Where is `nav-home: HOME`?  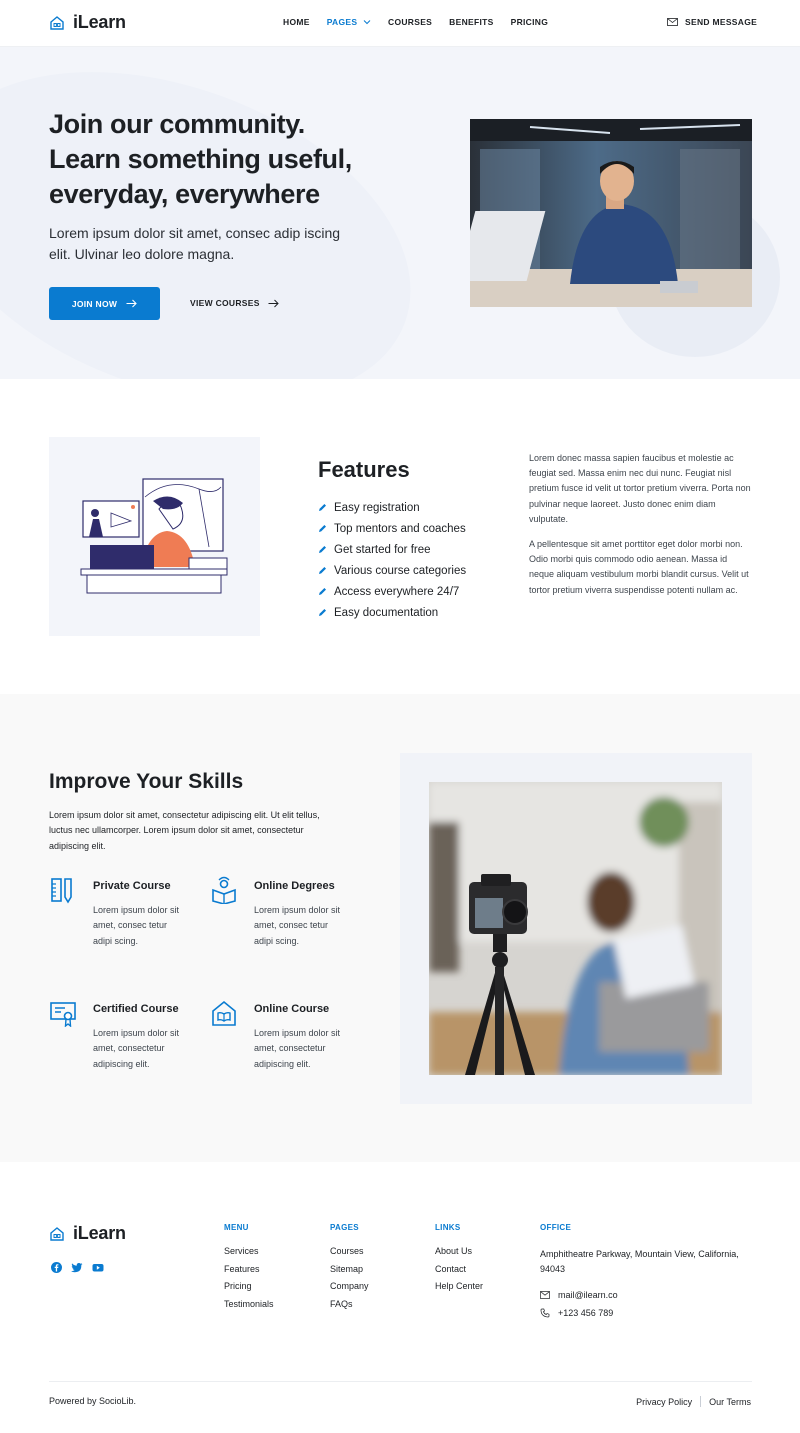 nav-home: HOME is located at coordinates (296, 22).